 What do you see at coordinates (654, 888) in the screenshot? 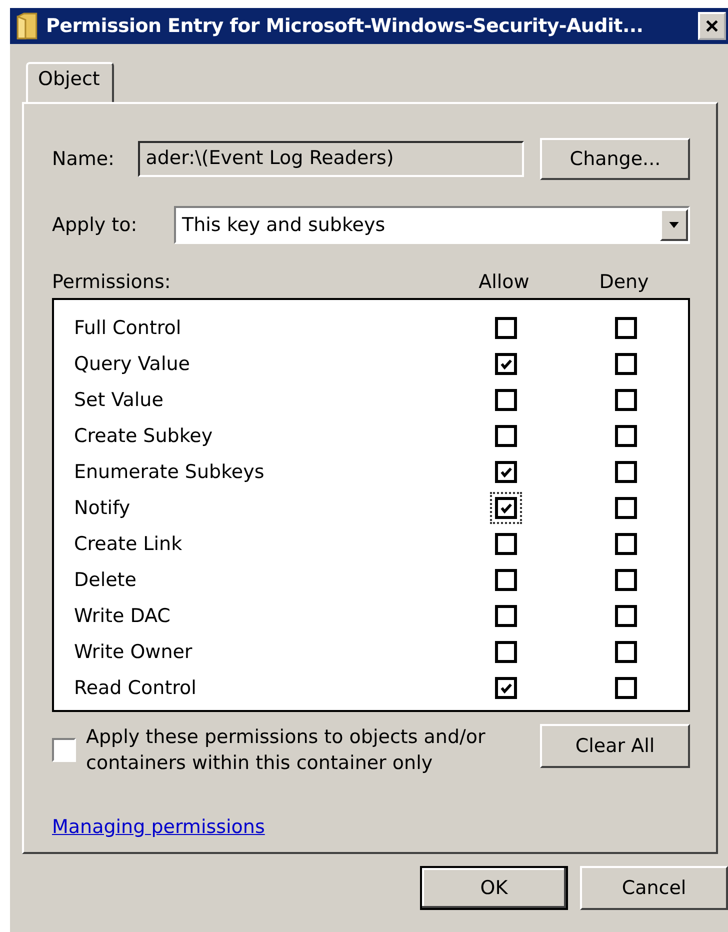
I see `dialog-button: Cancel` at bounding box center [654, 888].